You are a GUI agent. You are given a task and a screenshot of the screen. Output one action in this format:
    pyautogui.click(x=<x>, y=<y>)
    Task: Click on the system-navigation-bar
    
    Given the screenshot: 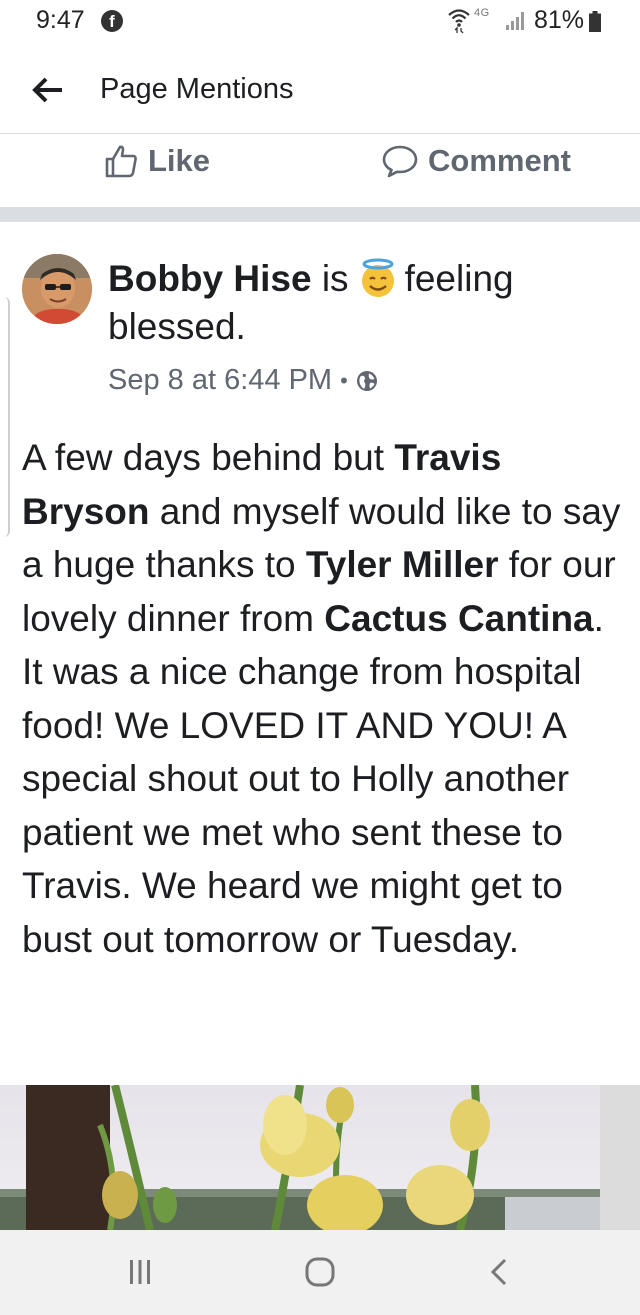 What is the action you would take?
    pyautogui.click(x=320, y=1272)
    